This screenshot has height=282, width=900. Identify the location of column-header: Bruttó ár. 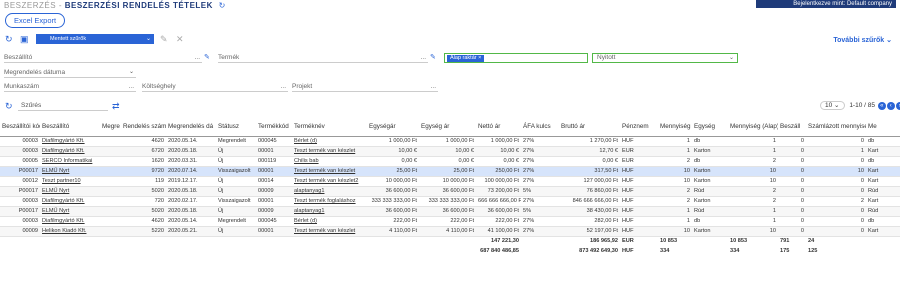
(589, 127).